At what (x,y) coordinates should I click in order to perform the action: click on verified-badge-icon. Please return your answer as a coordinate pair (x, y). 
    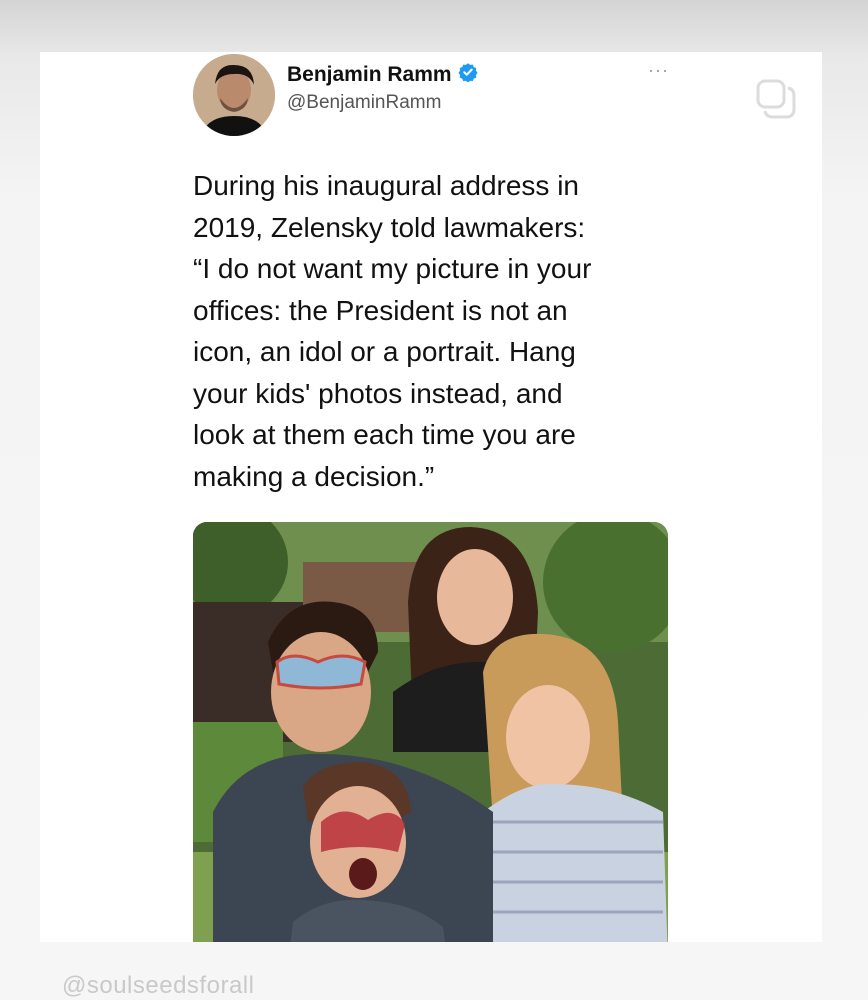
    Looking at the image, I should click on (467, 74).